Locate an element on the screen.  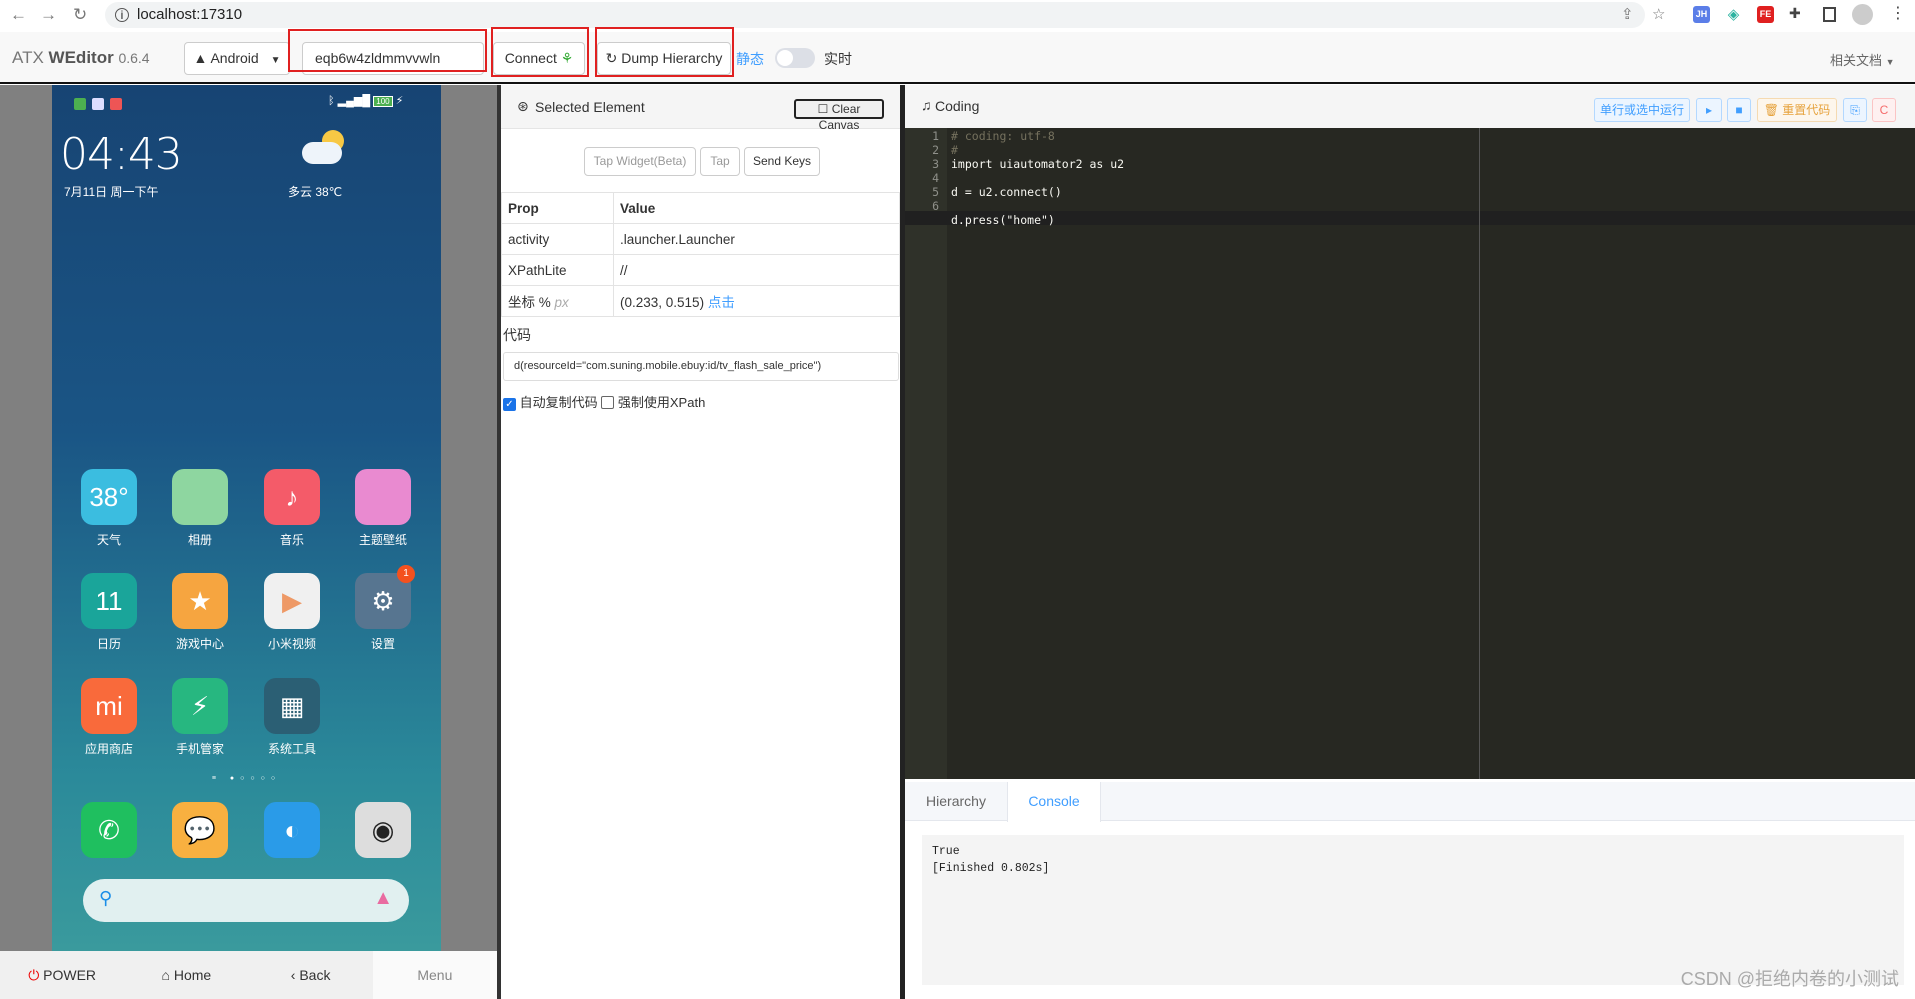
app-icon-6: ★ is located at coordinates (200, 601).